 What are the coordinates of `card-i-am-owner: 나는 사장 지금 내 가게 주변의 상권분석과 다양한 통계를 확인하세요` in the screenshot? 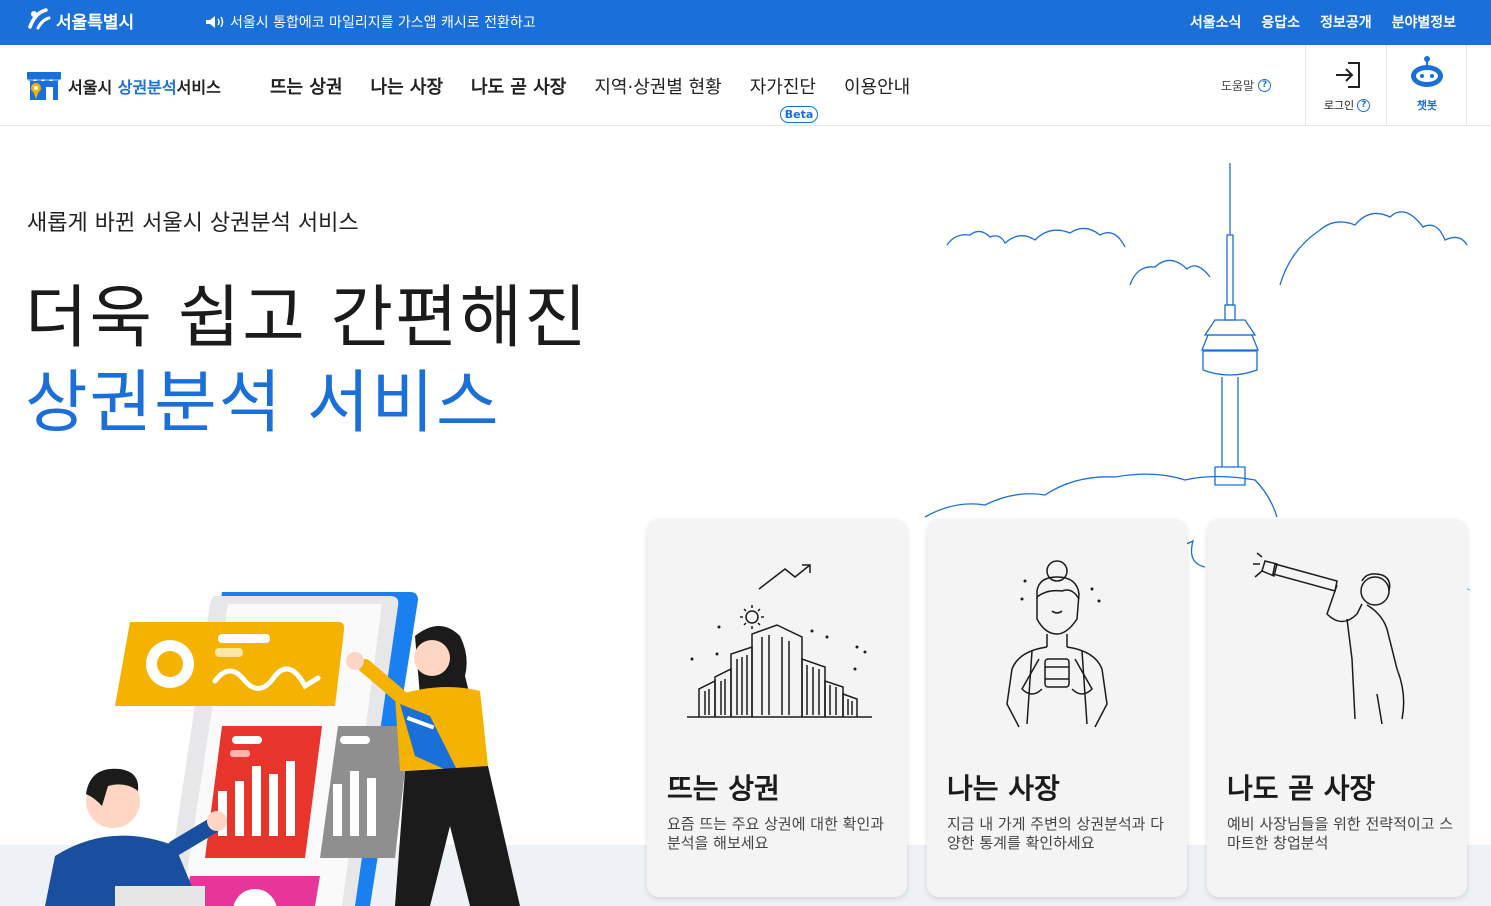 It's located at (1057, 708).